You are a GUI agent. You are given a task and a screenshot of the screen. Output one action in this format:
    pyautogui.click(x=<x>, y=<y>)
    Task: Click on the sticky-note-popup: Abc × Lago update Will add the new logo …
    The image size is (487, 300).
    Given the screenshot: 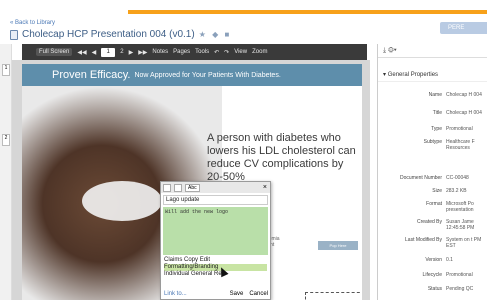 What is the action you would take?
    pyautogui.click(x=215, y=240)
    